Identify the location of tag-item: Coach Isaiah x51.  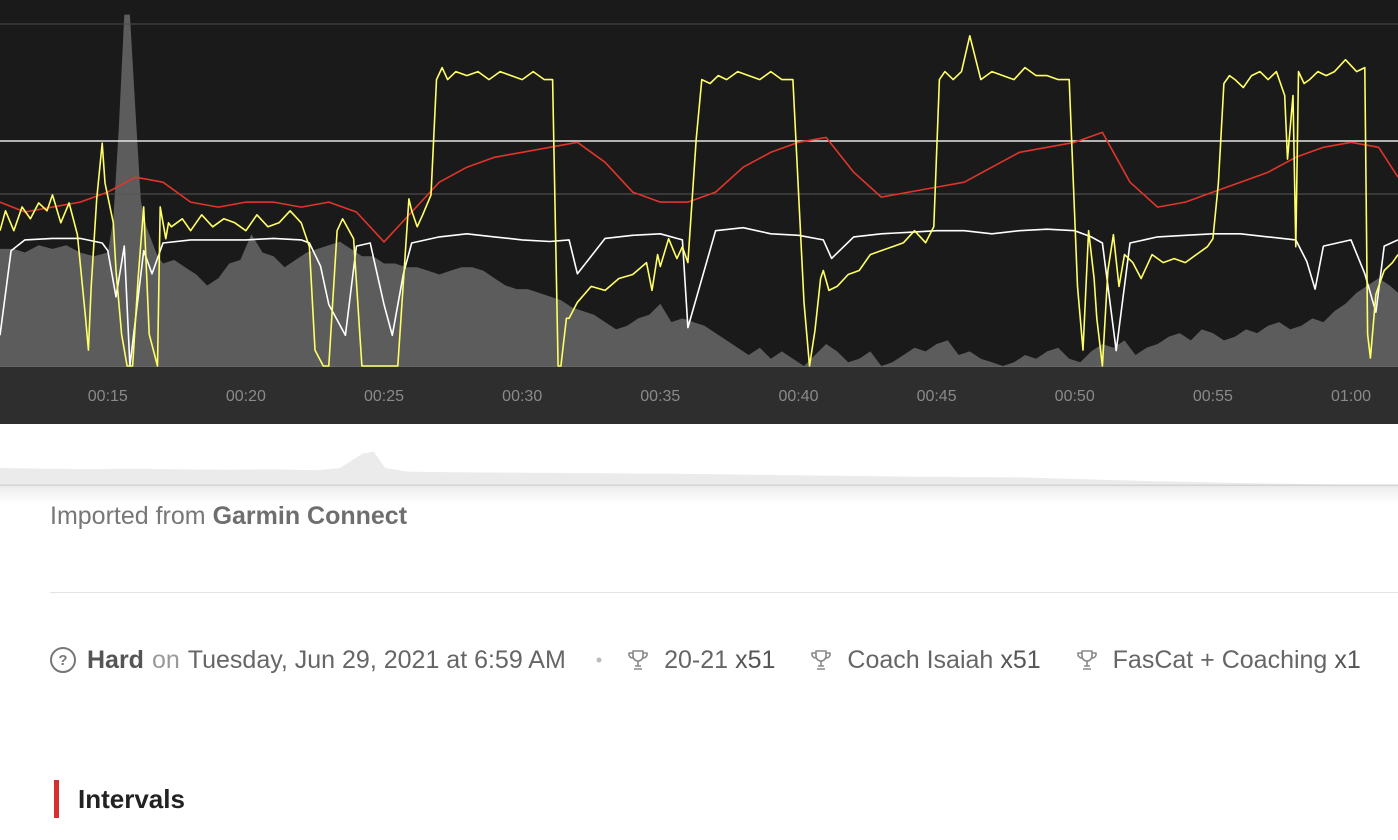
(925, 660).